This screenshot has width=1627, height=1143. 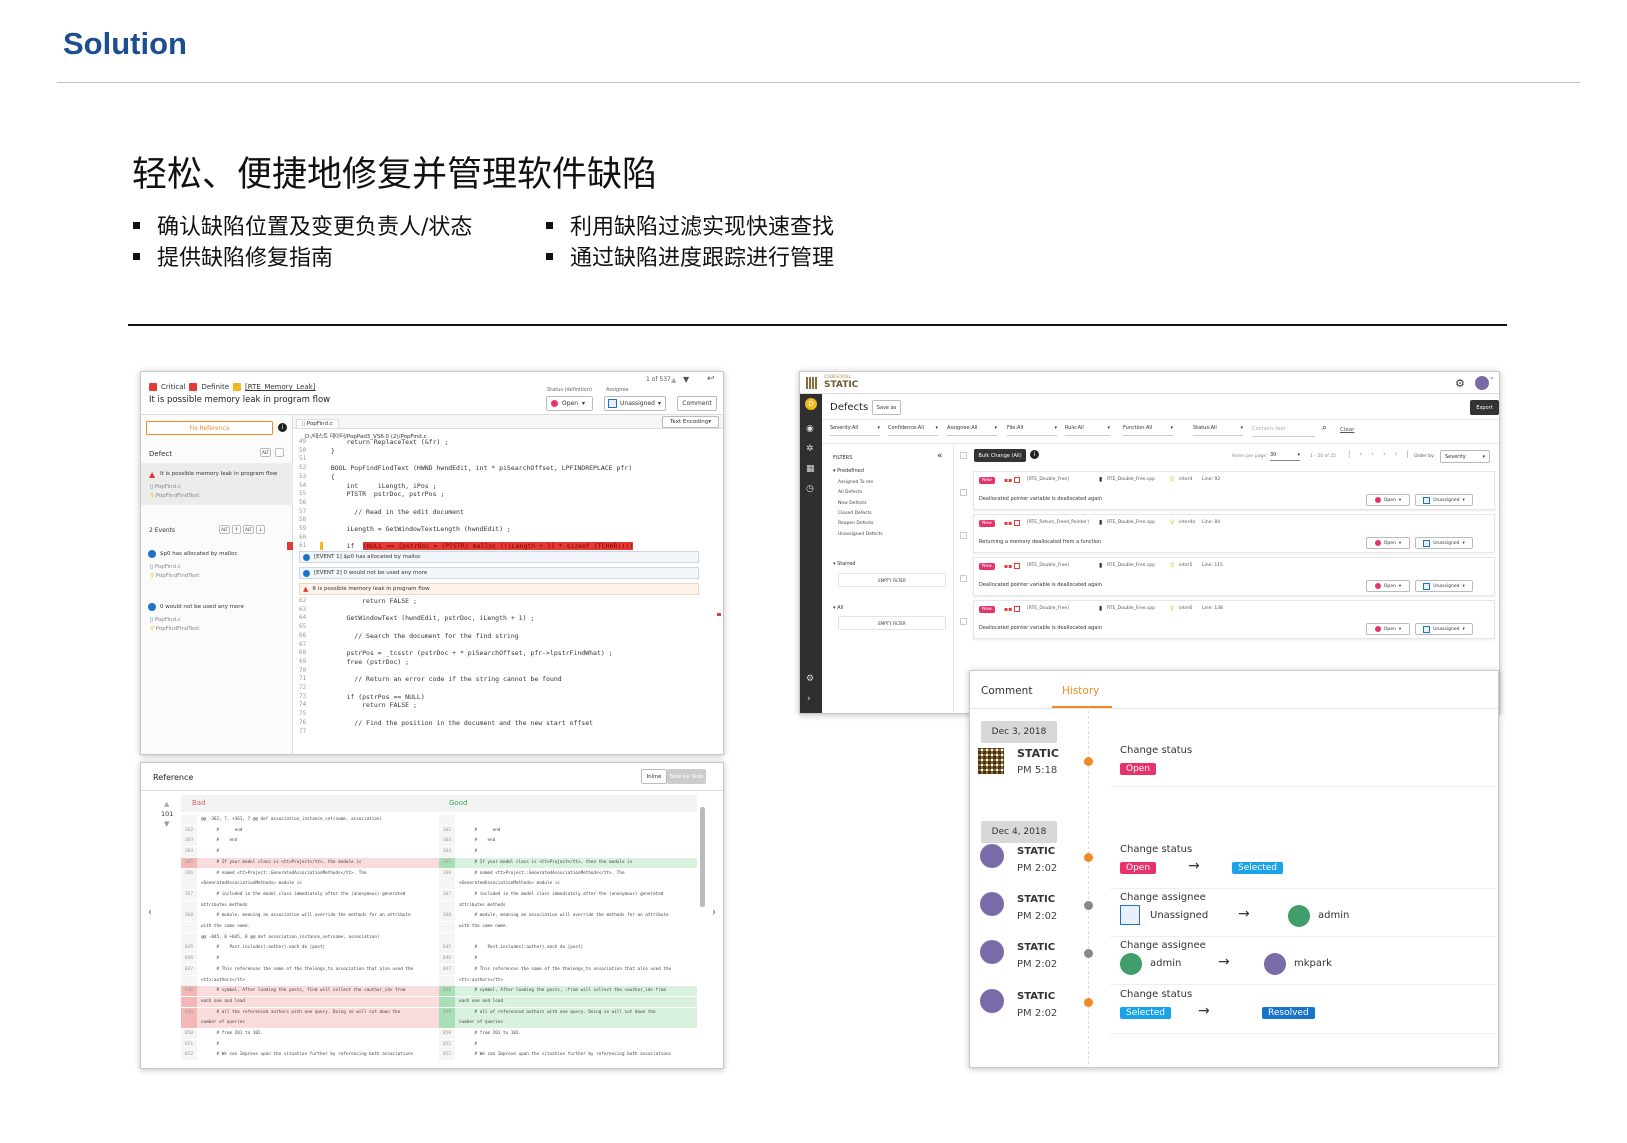 What do you see at coordinates (568, 852) in the screenshot?
I see `diff-row: 364 #` at bounding box center [568, 852].